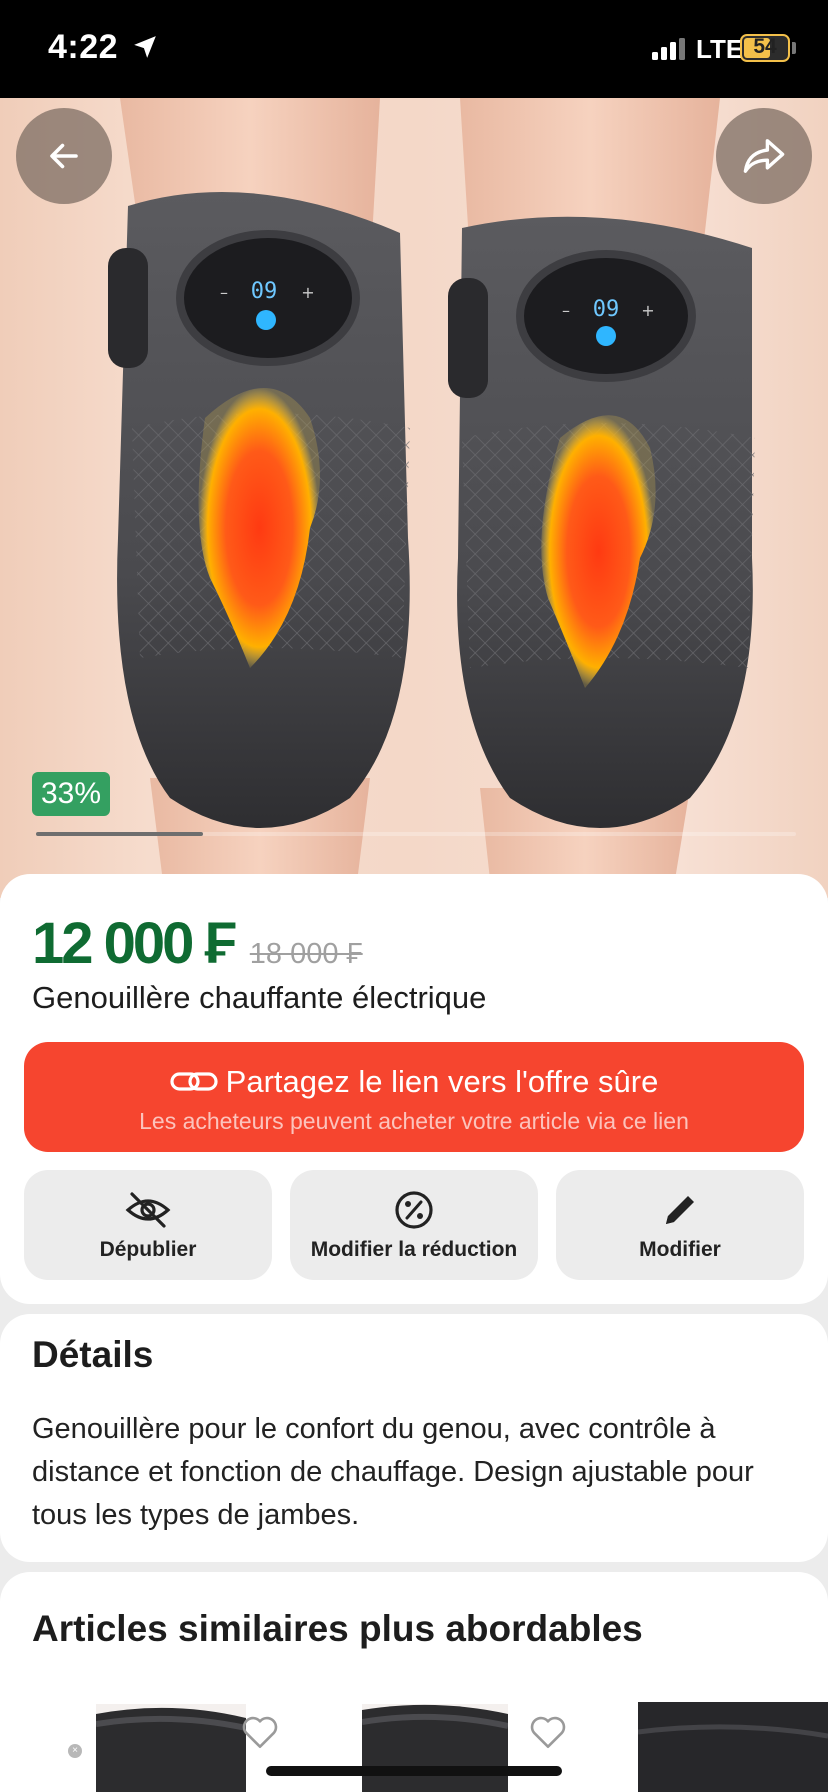  I want to click on status-bar: 4:22 LTE 54, so click(414, 49).